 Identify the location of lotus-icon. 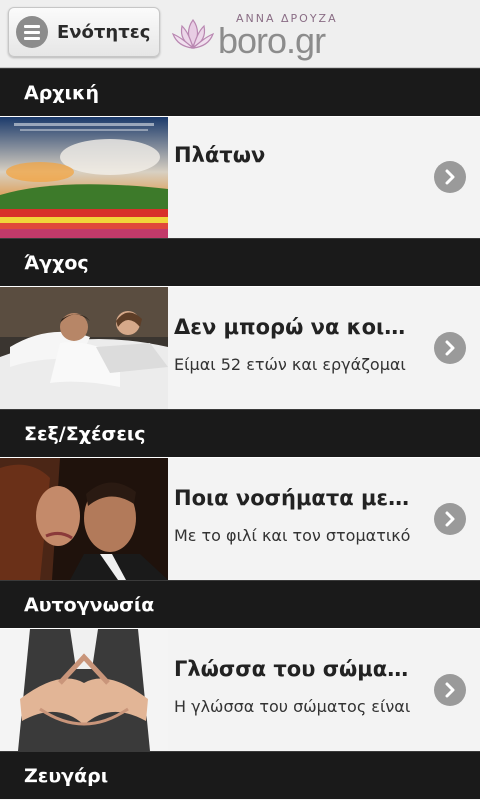
(193, 33).